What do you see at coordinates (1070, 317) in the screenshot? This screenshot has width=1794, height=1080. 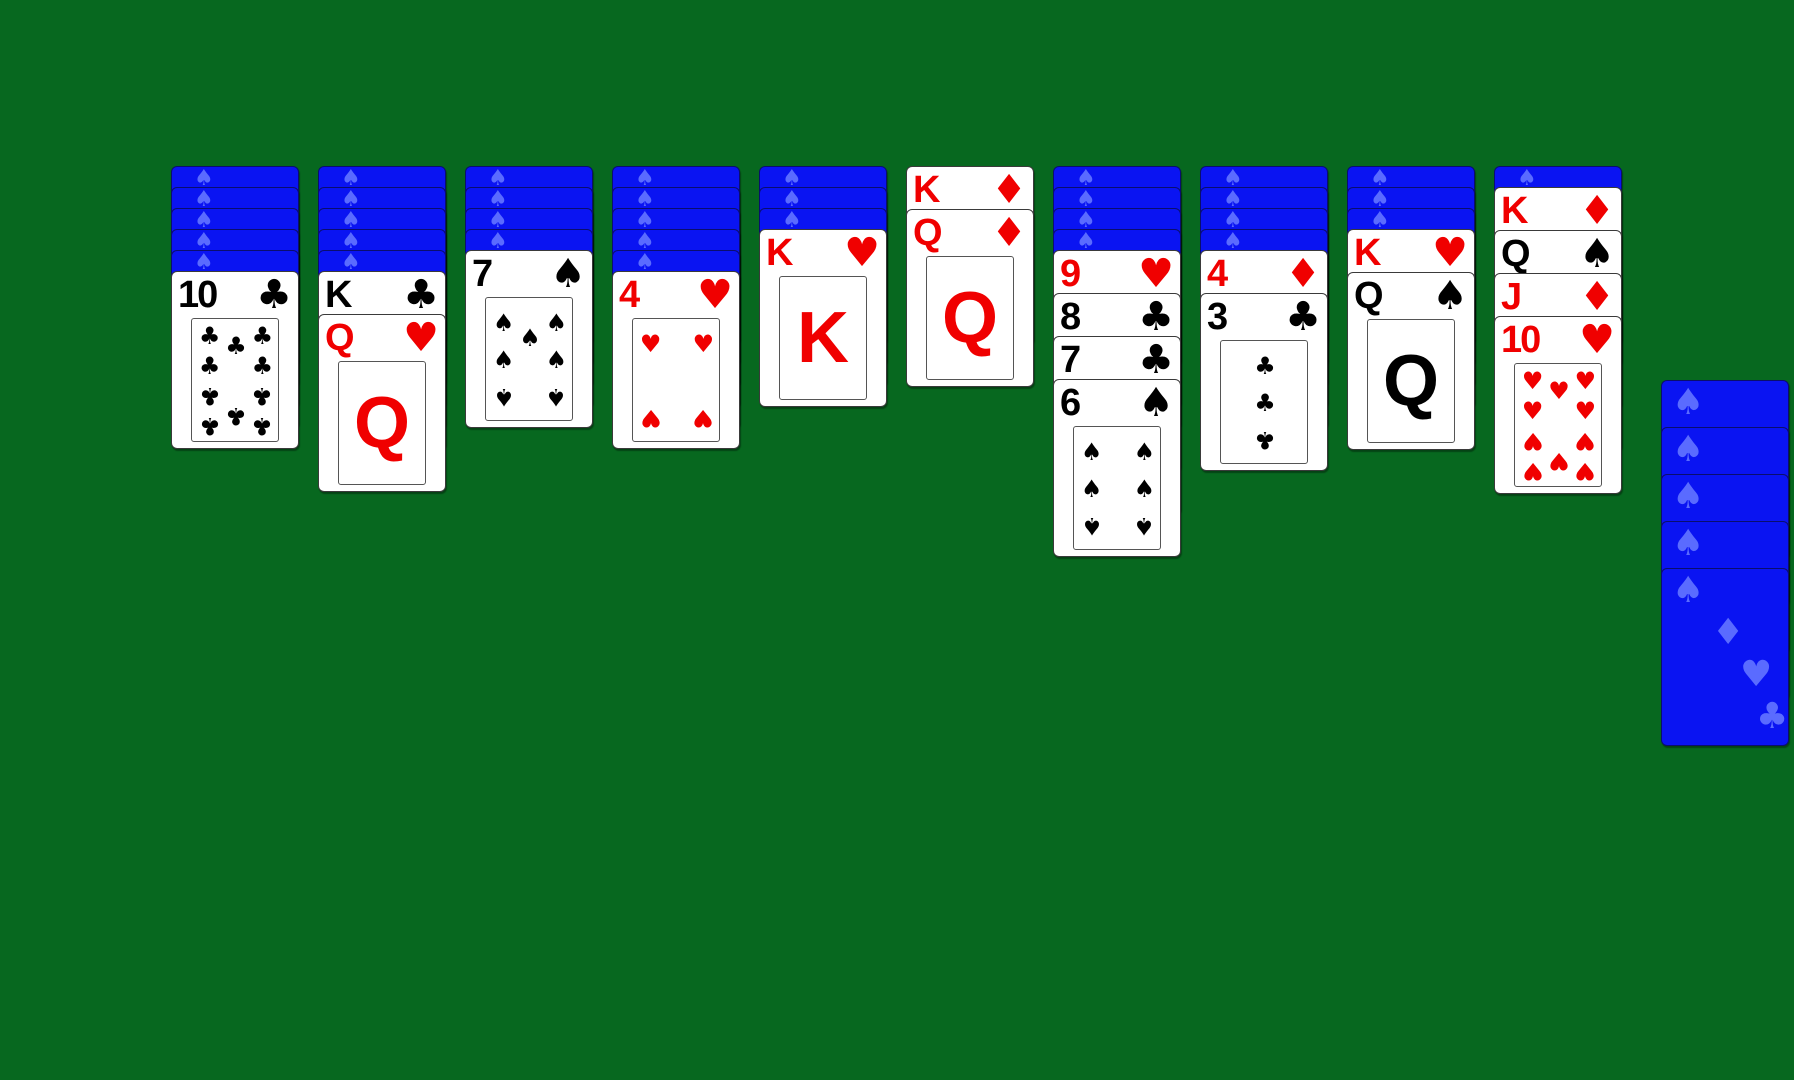 I see `card-rank: 8` at bounding box center [1070, 317].